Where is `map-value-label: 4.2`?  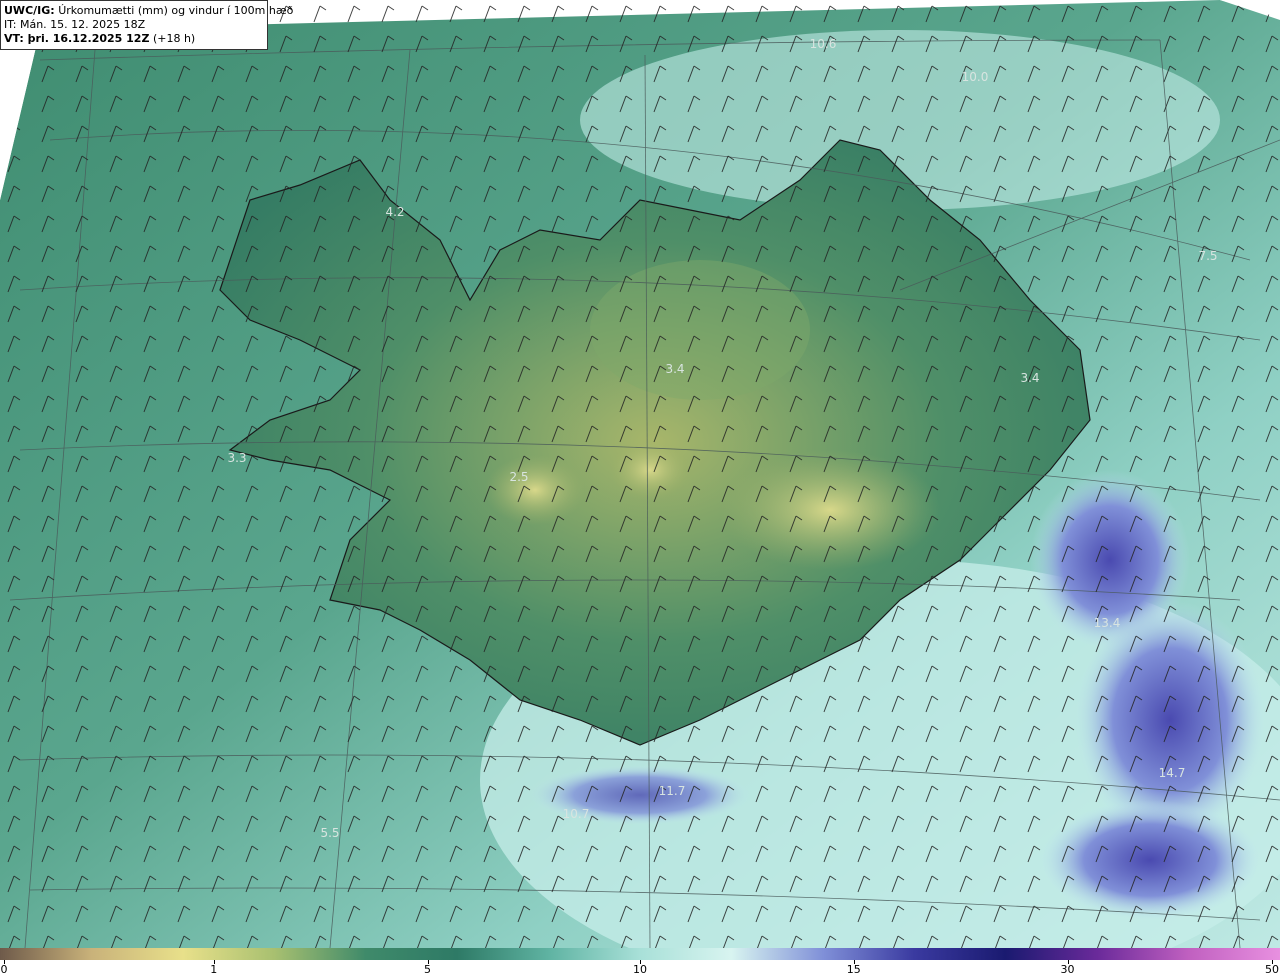 map-value-label: 4.2 is located at coordinates (395, 212).